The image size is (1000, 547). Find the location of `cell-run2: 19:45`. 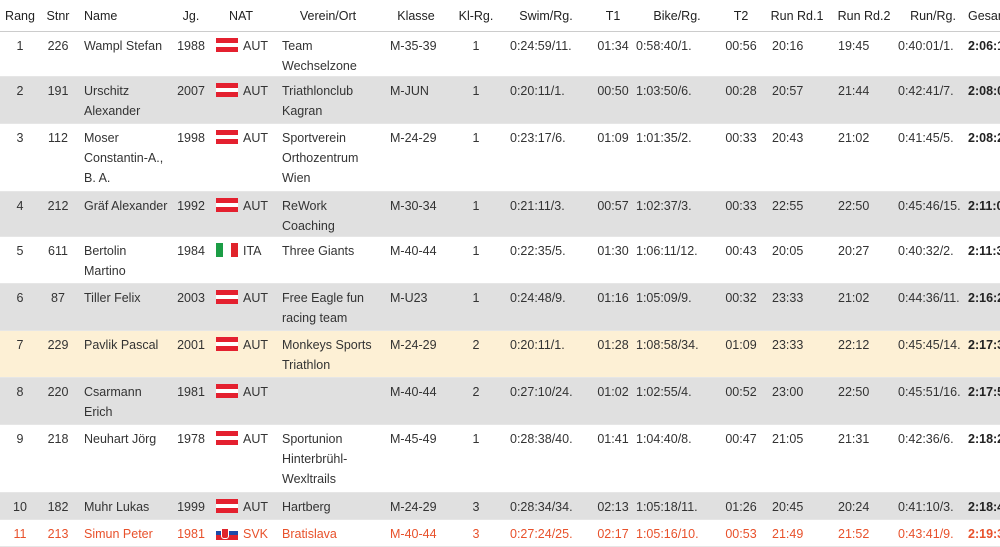

cell-run2: 19:45 is located at coordinates (864, 54).